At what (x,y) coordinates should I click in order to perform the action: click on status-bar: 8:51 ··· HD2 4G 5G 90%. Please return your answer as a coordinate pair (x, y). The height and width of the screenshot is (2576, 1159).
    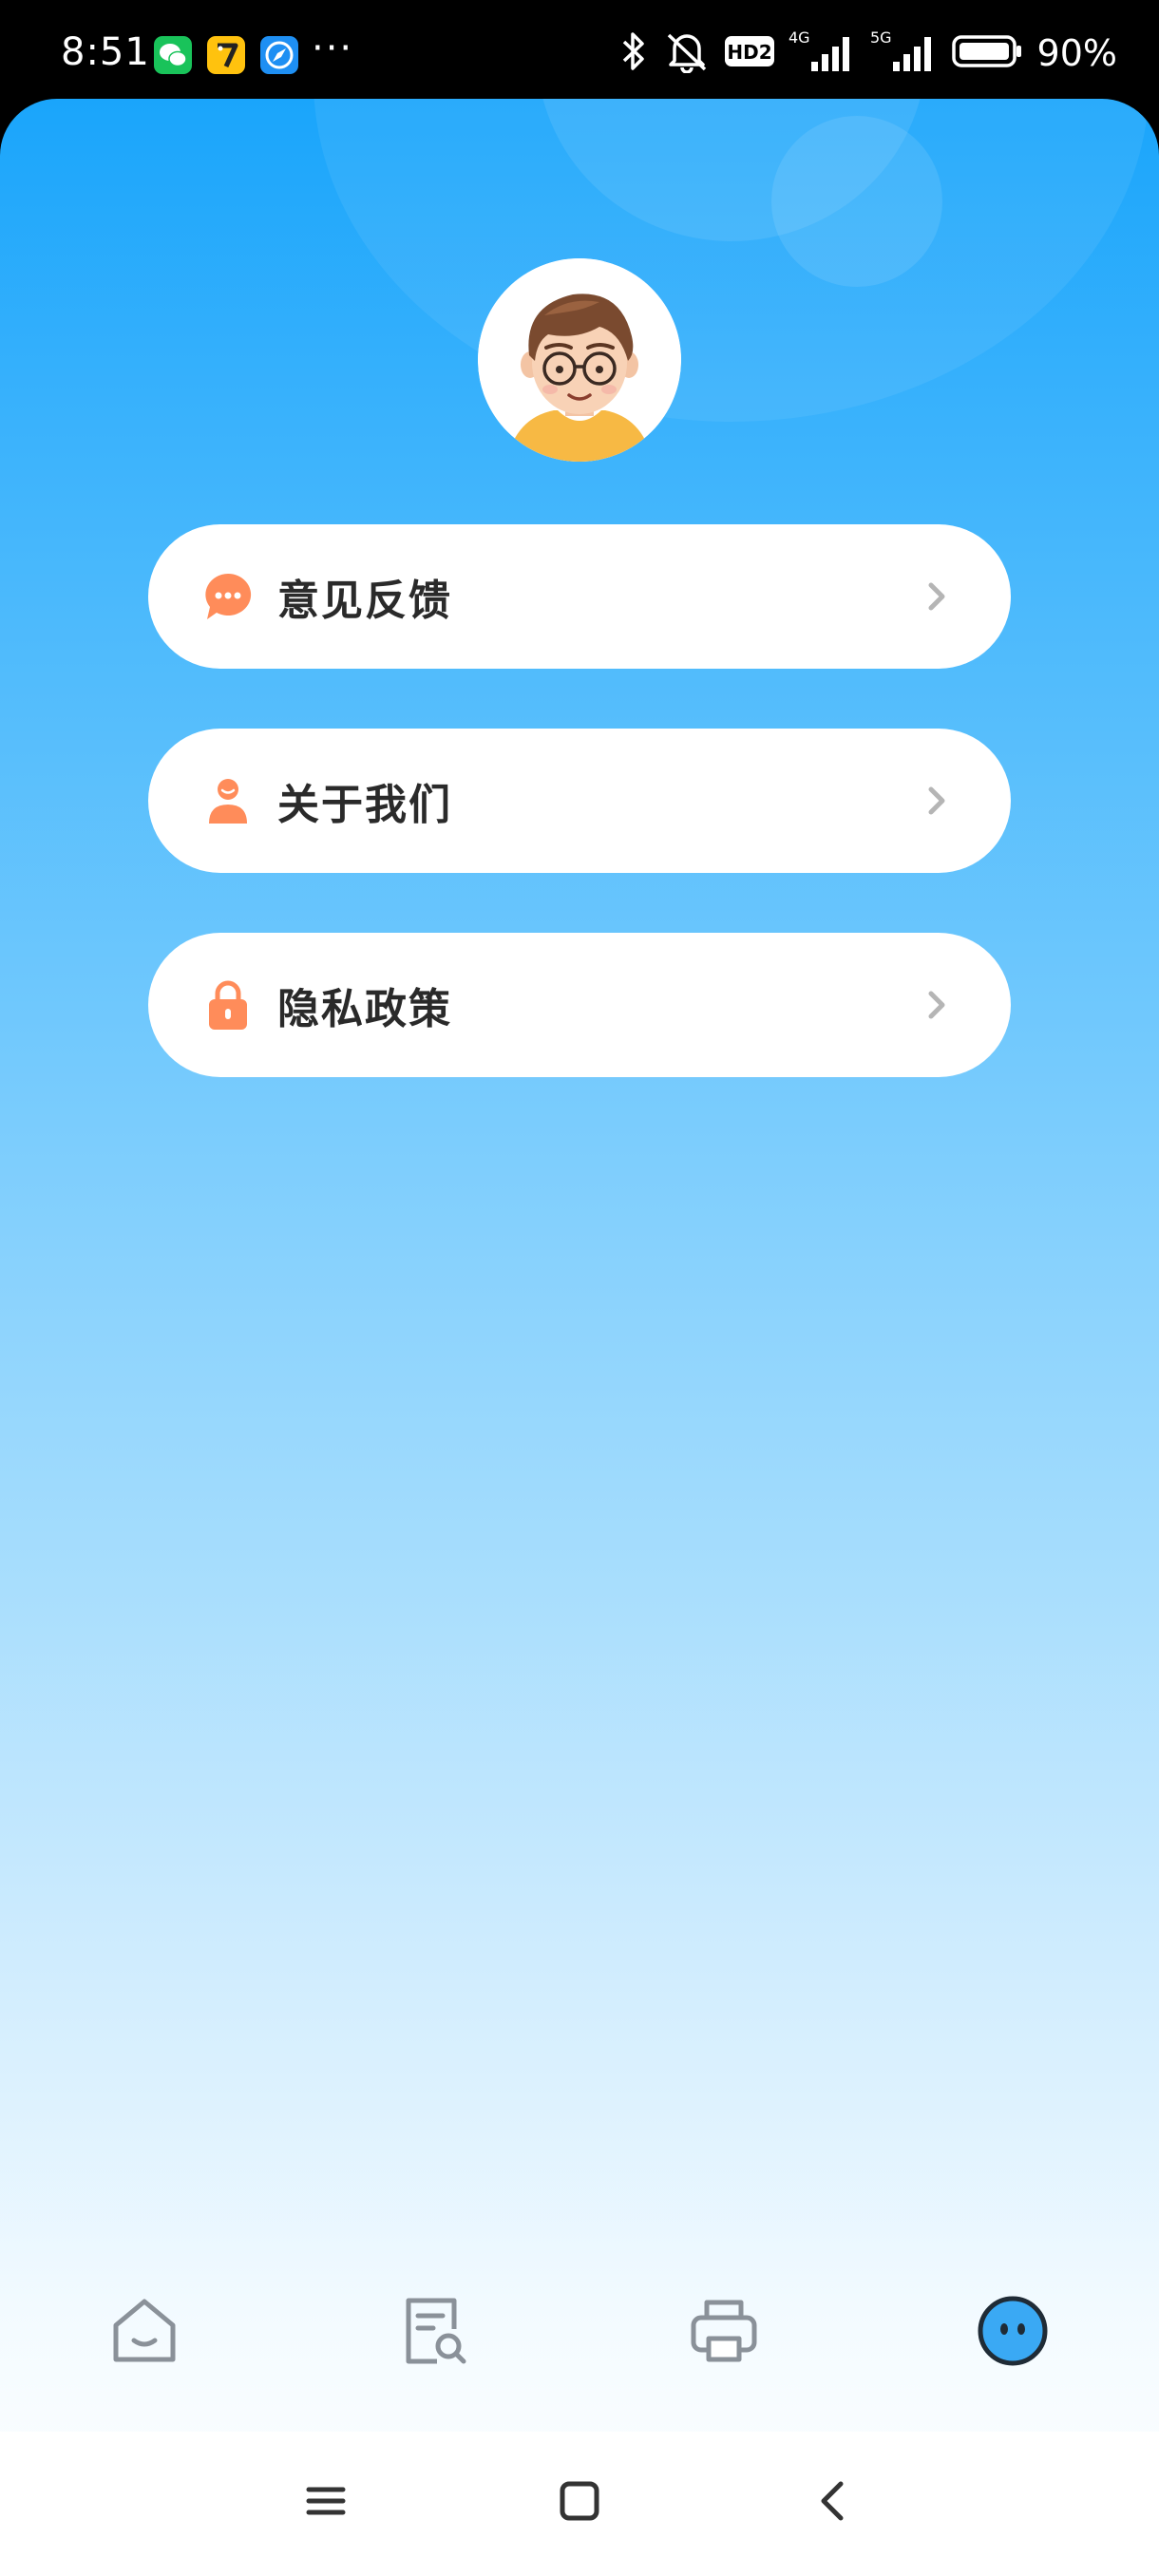
    Looking at the image, I should click on (579, 52).